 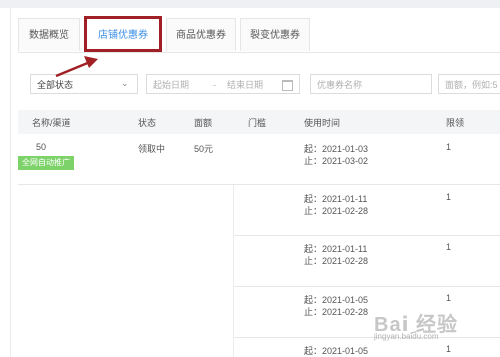 What do you see at coordinates (287, 85) in the screenshot?
I see `calendar-icon` at bounding box center [287, 85].